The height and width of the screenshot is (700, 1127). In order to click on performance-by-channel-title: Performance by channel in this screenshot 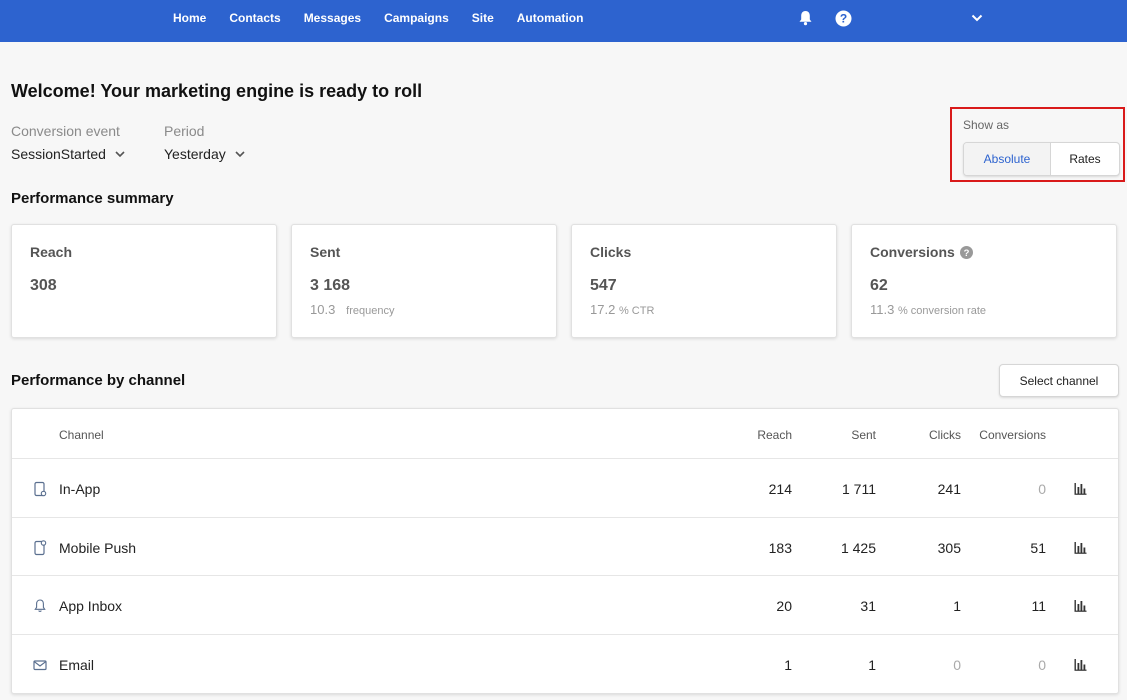, I will do `click(98, 380)`.